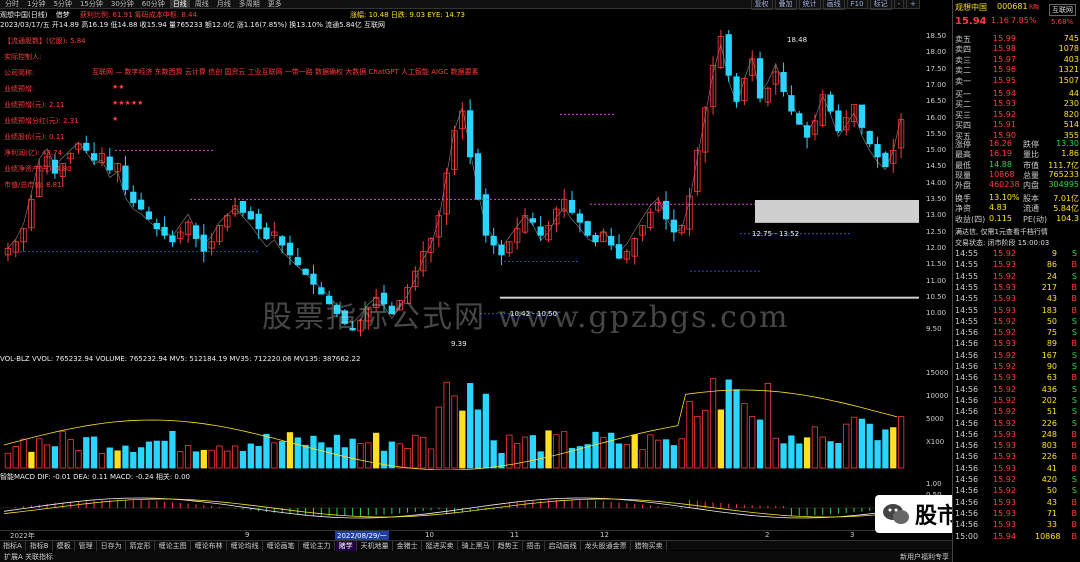 This screenshot has height=562, width=1080. What do you see at coordinates (64, 545) in the screenshot?
I see `indicator-tab: 模板` at bounding box center [64, 545].